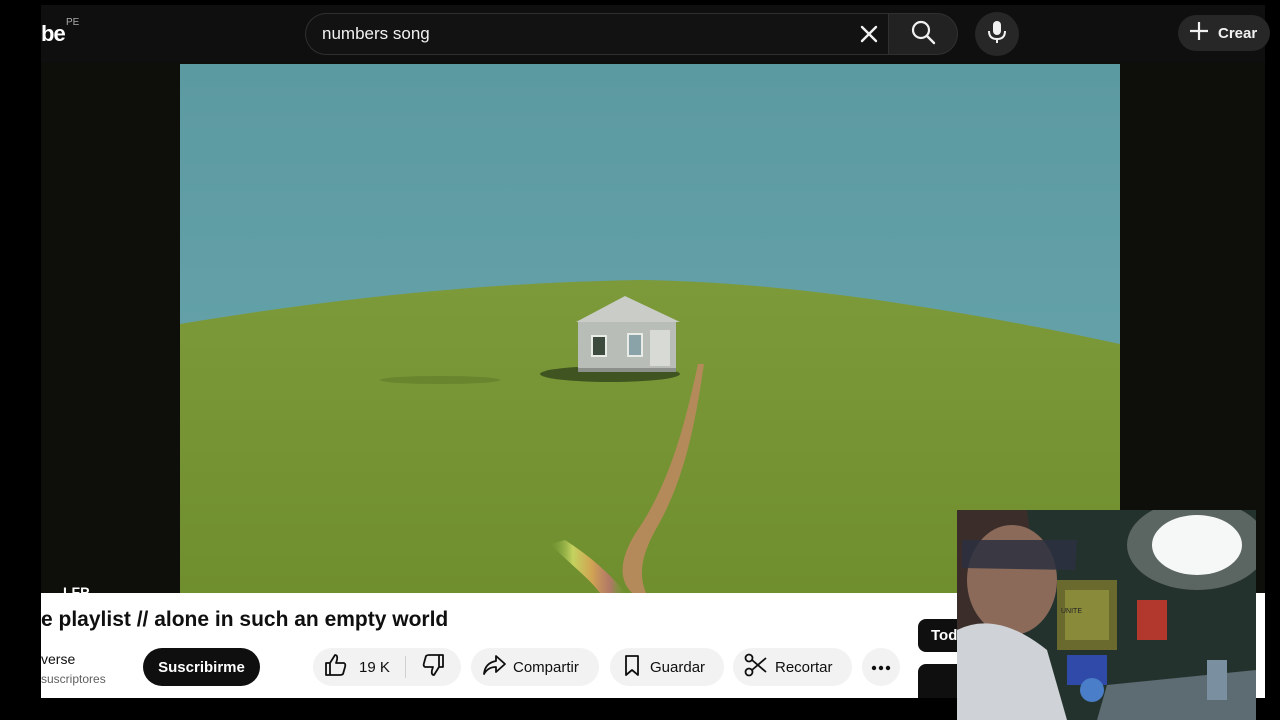  Describe the element at coordinates (1071, 611) in the screenshot. I see `svg-text: UNITE` at that location.